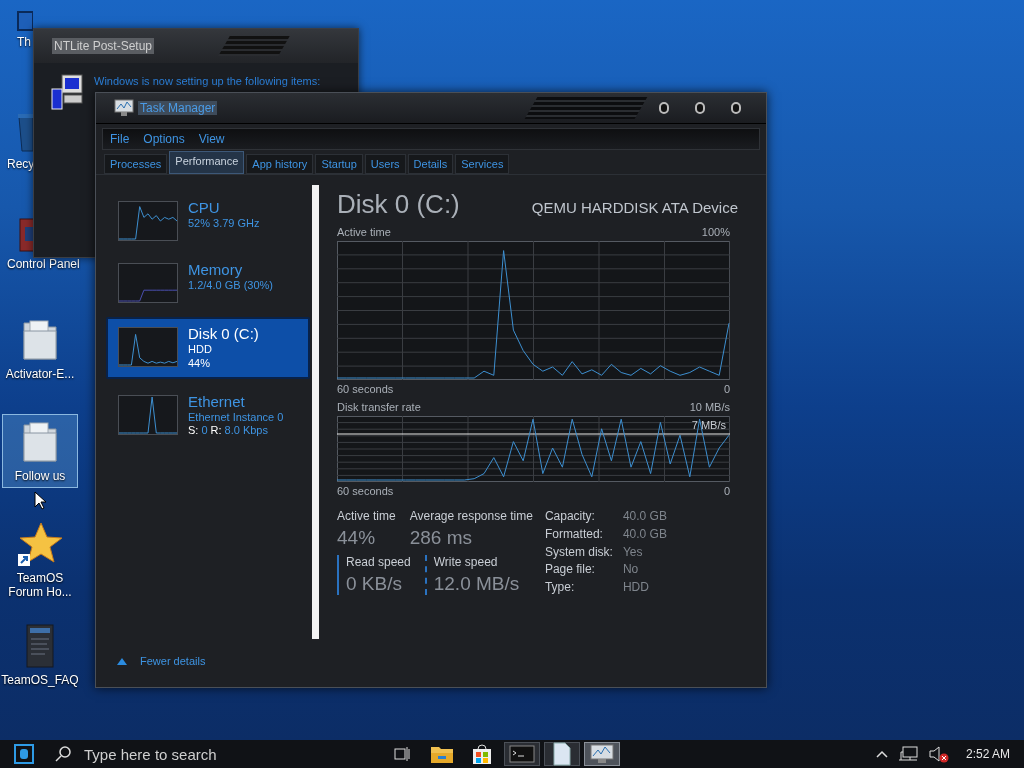 This screenshot has width=1024, height=768. What do you see at coordinates (441, 538) in the screenshot?
I see `stat-value: 286 ms` at bounding box center [441, 538].